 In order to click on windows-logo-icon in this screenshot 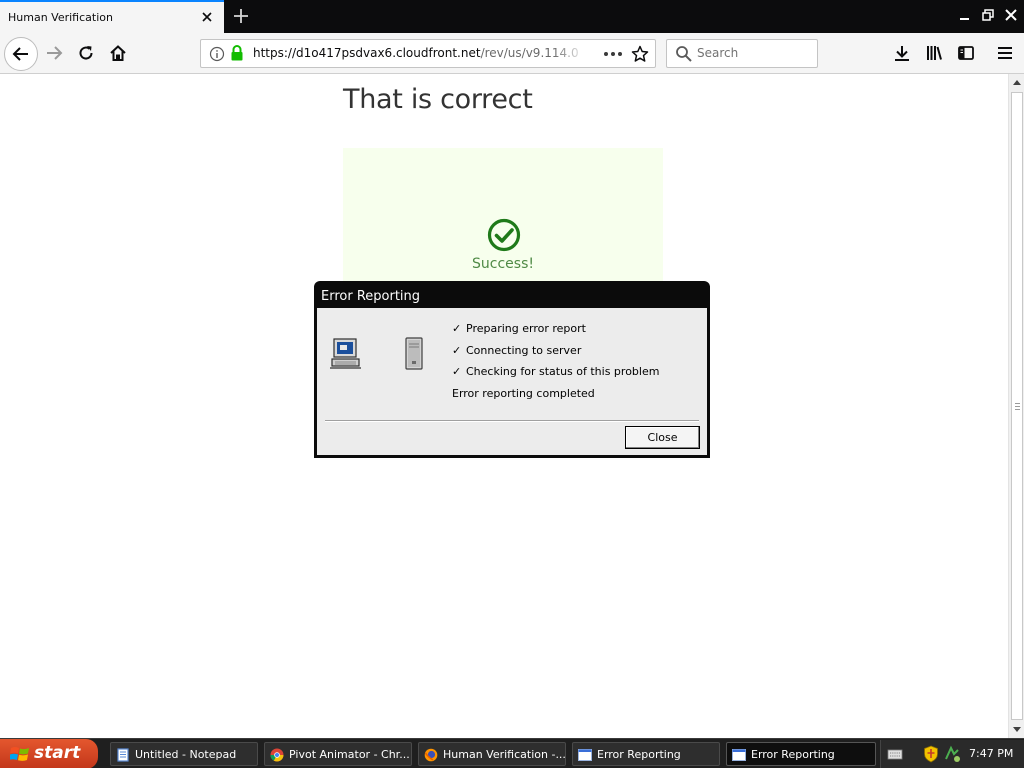, I will do `click(19, 754)`.